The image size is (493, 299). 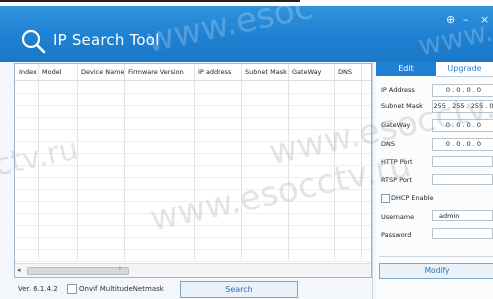 I want to click on version-label: Ver. 6.1.4.2, so click(x=38, y=289).